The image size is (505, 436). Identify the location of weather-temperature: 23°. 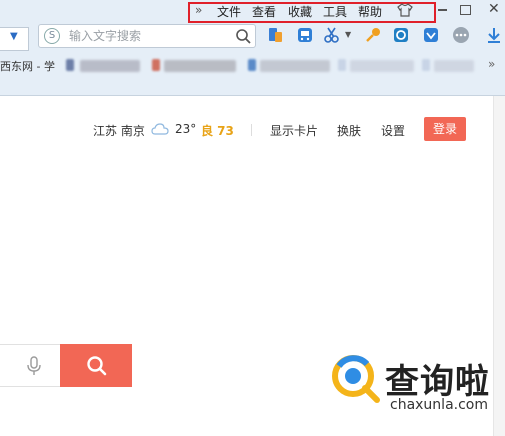
(186, 129).